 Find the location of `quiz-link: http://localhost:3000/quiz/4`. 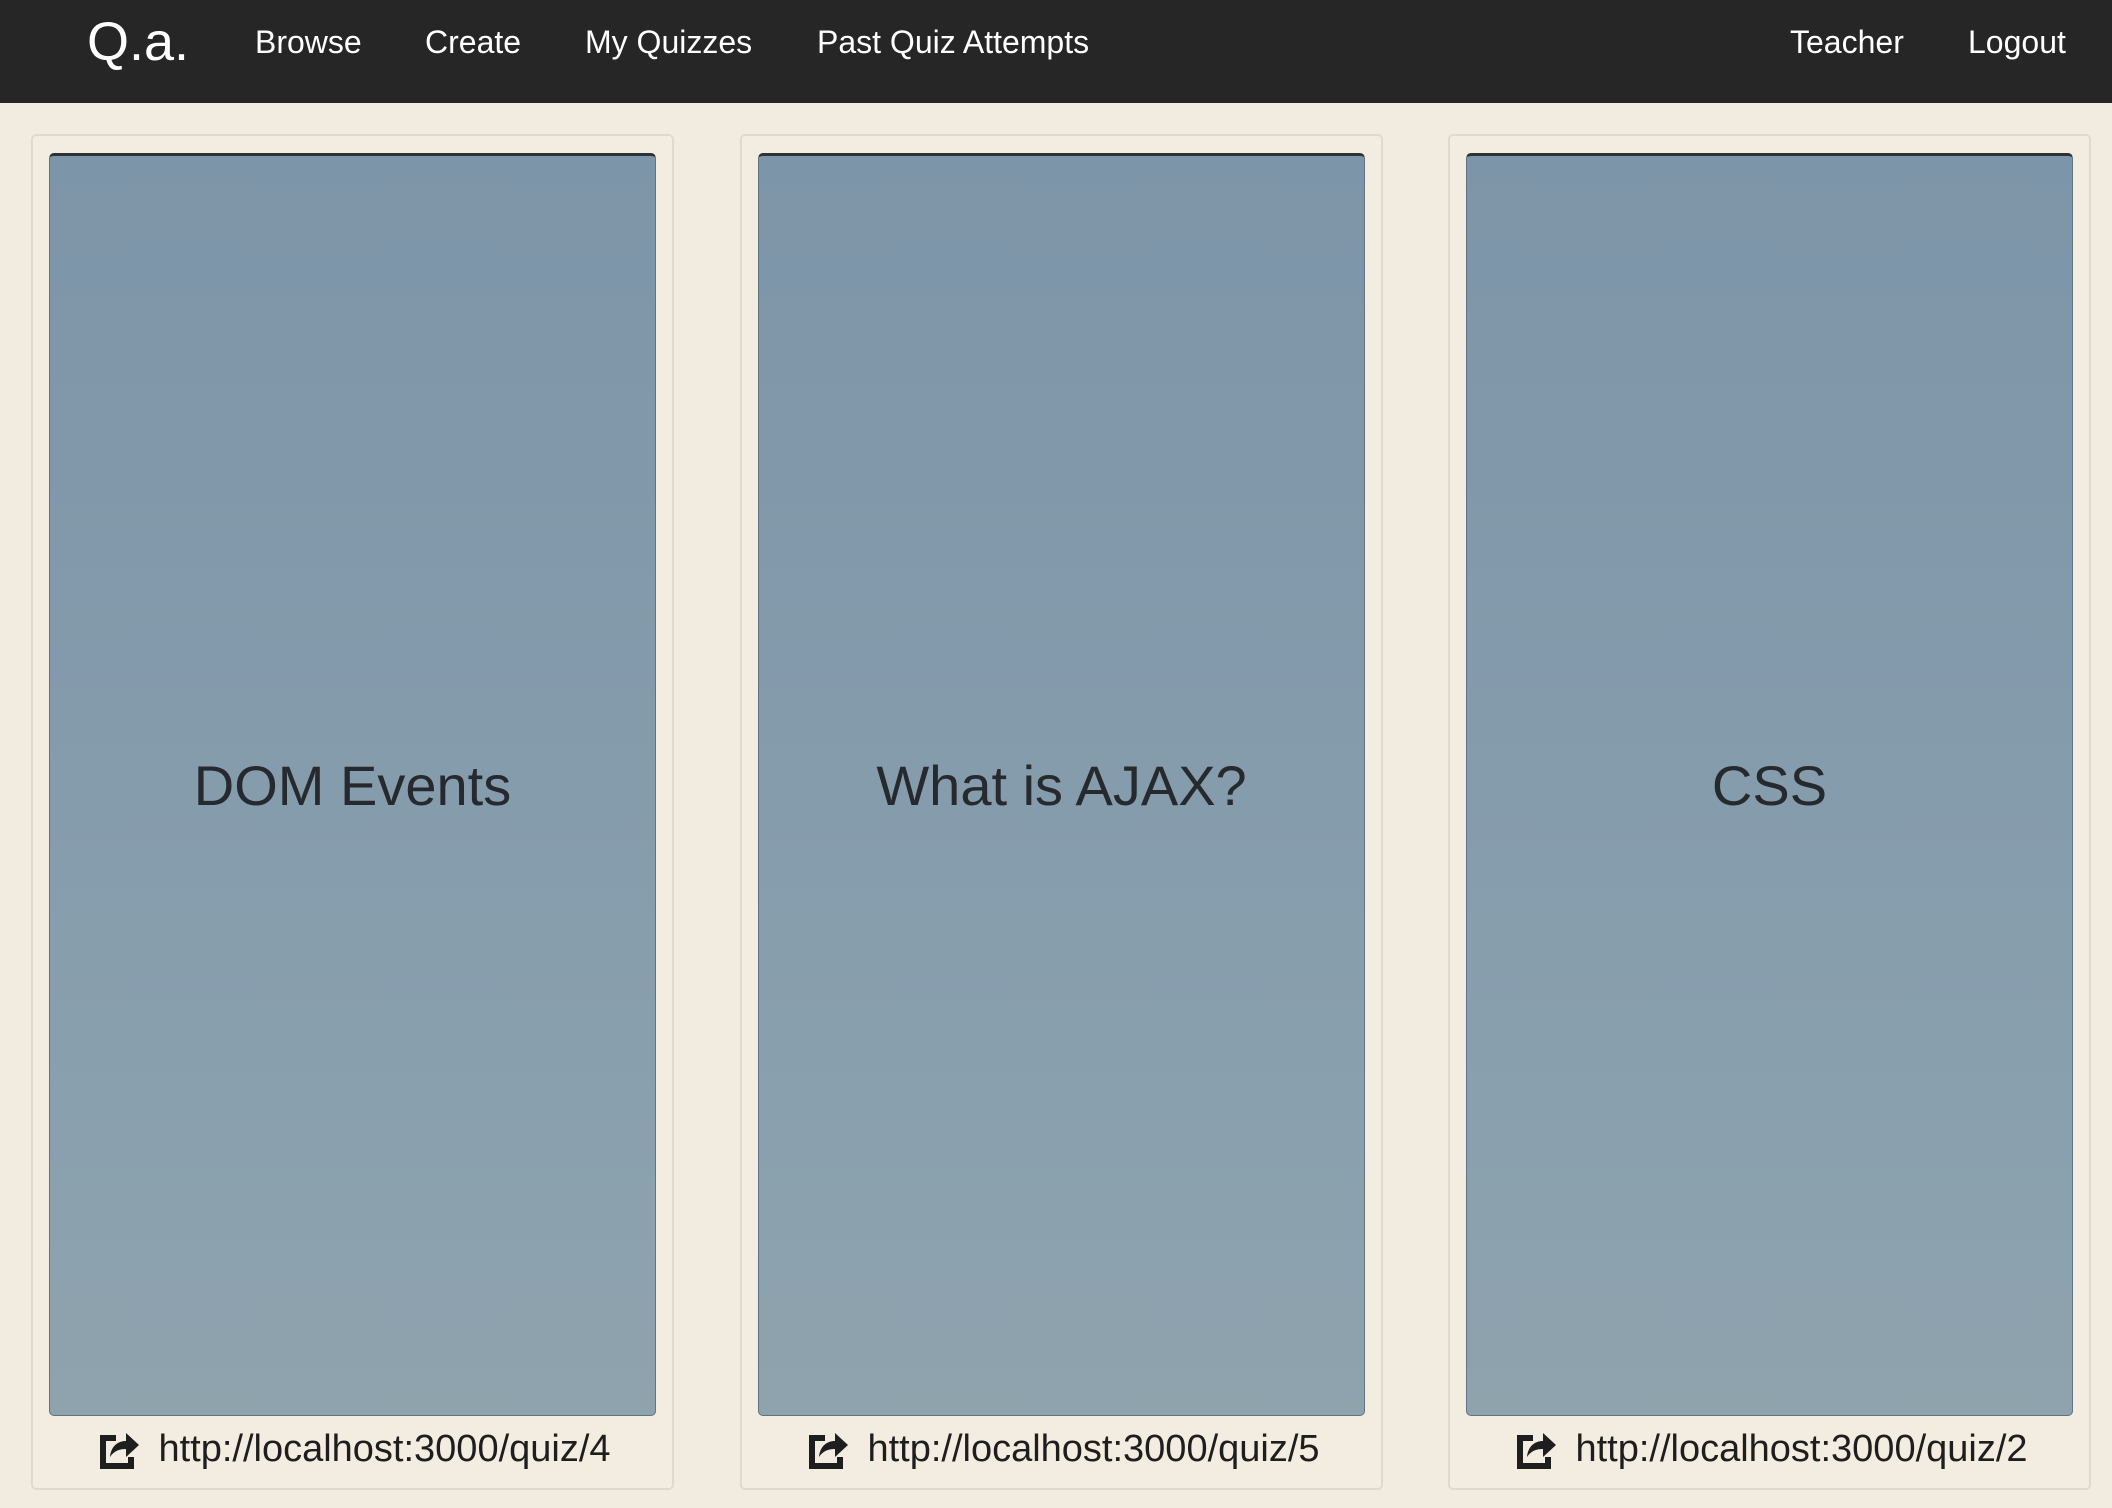

quiz-link: http://localhost:3000/quiz/4 is located at coordinates (384, 1449).